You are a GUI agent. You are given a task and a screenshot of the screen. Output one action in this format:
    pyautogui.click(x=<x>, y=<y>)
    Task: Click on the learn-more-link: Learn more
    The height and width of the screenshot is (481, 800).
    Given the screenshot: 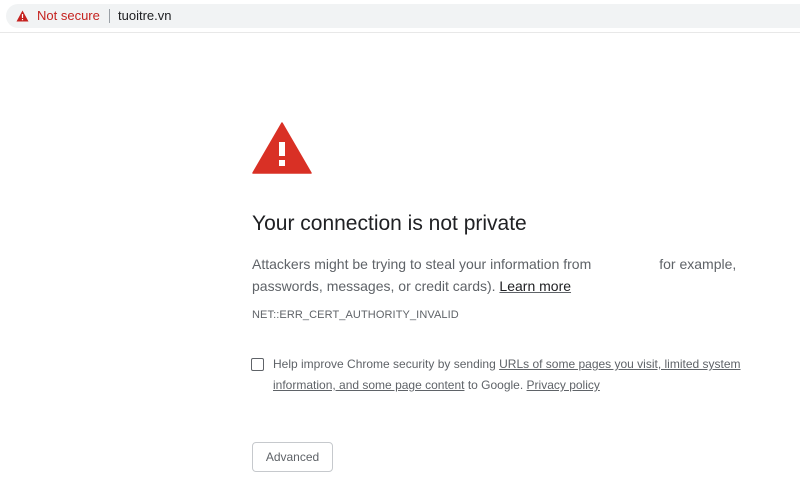 What is the action you would take?
    pyautogui.click(x=535, y=286)
    